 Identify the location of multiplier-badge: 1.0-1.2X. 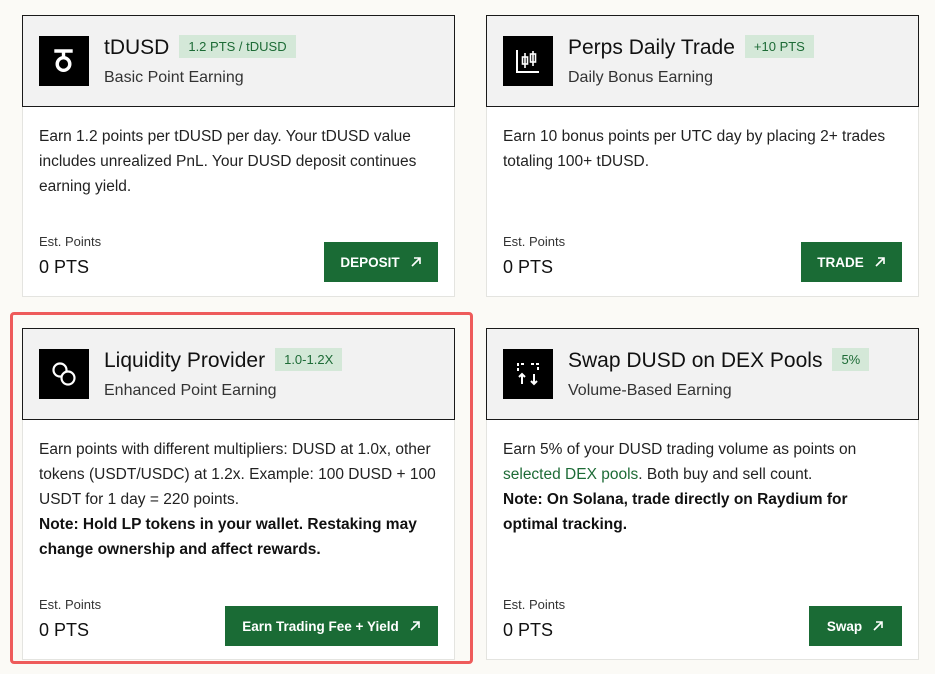
(309, 359).